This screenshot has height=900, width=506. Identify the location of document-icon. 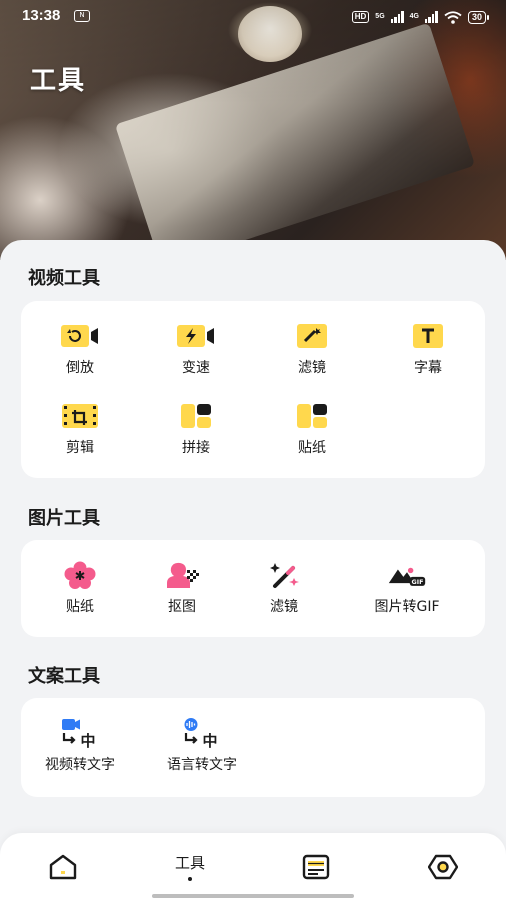
(316, 866).